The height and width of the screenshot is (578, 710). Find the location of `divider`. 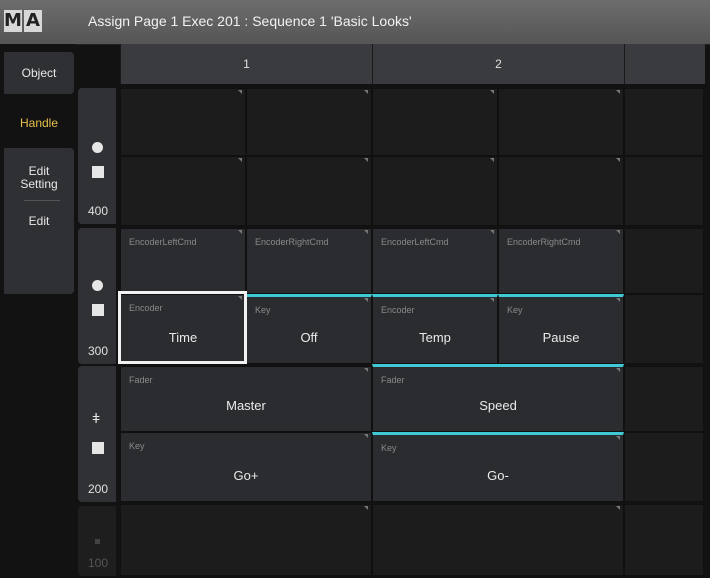

divider is located at coordinates (42, 200).